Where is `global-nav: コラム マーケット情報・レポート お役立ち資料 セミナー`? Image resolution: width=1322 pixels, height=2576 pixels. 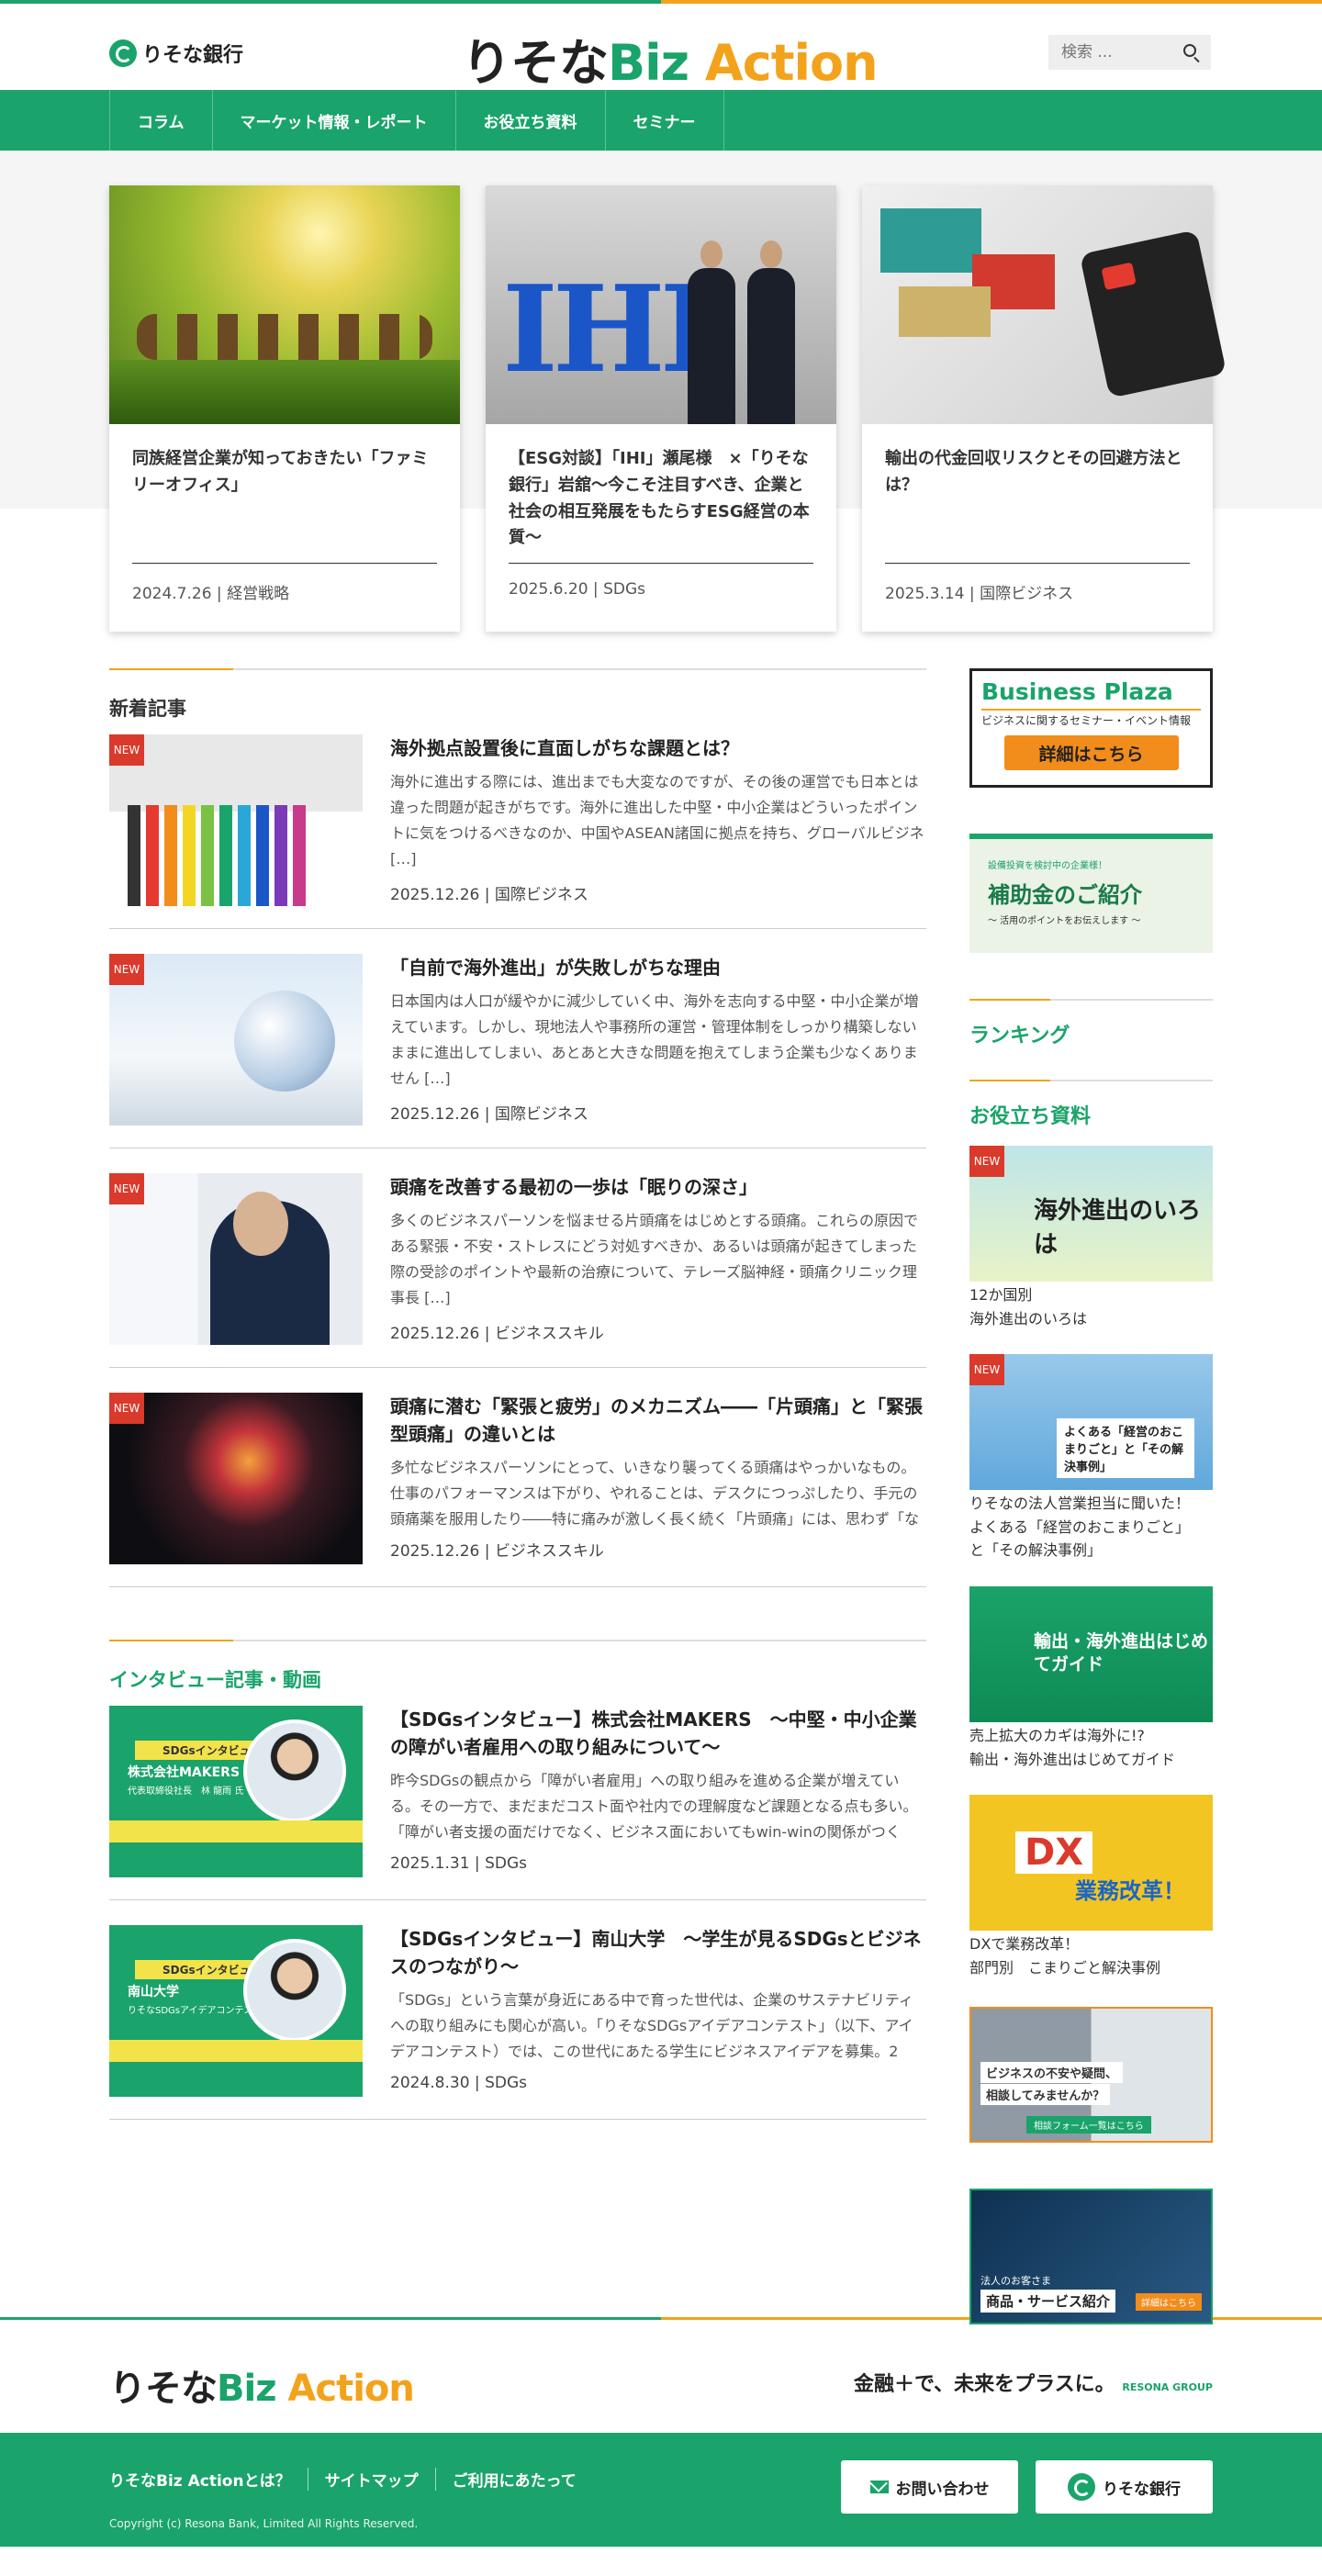
global-nav: コラム マーケット情報・レポート お役立ち資料 セミナー is located at coordinates (661, 120).